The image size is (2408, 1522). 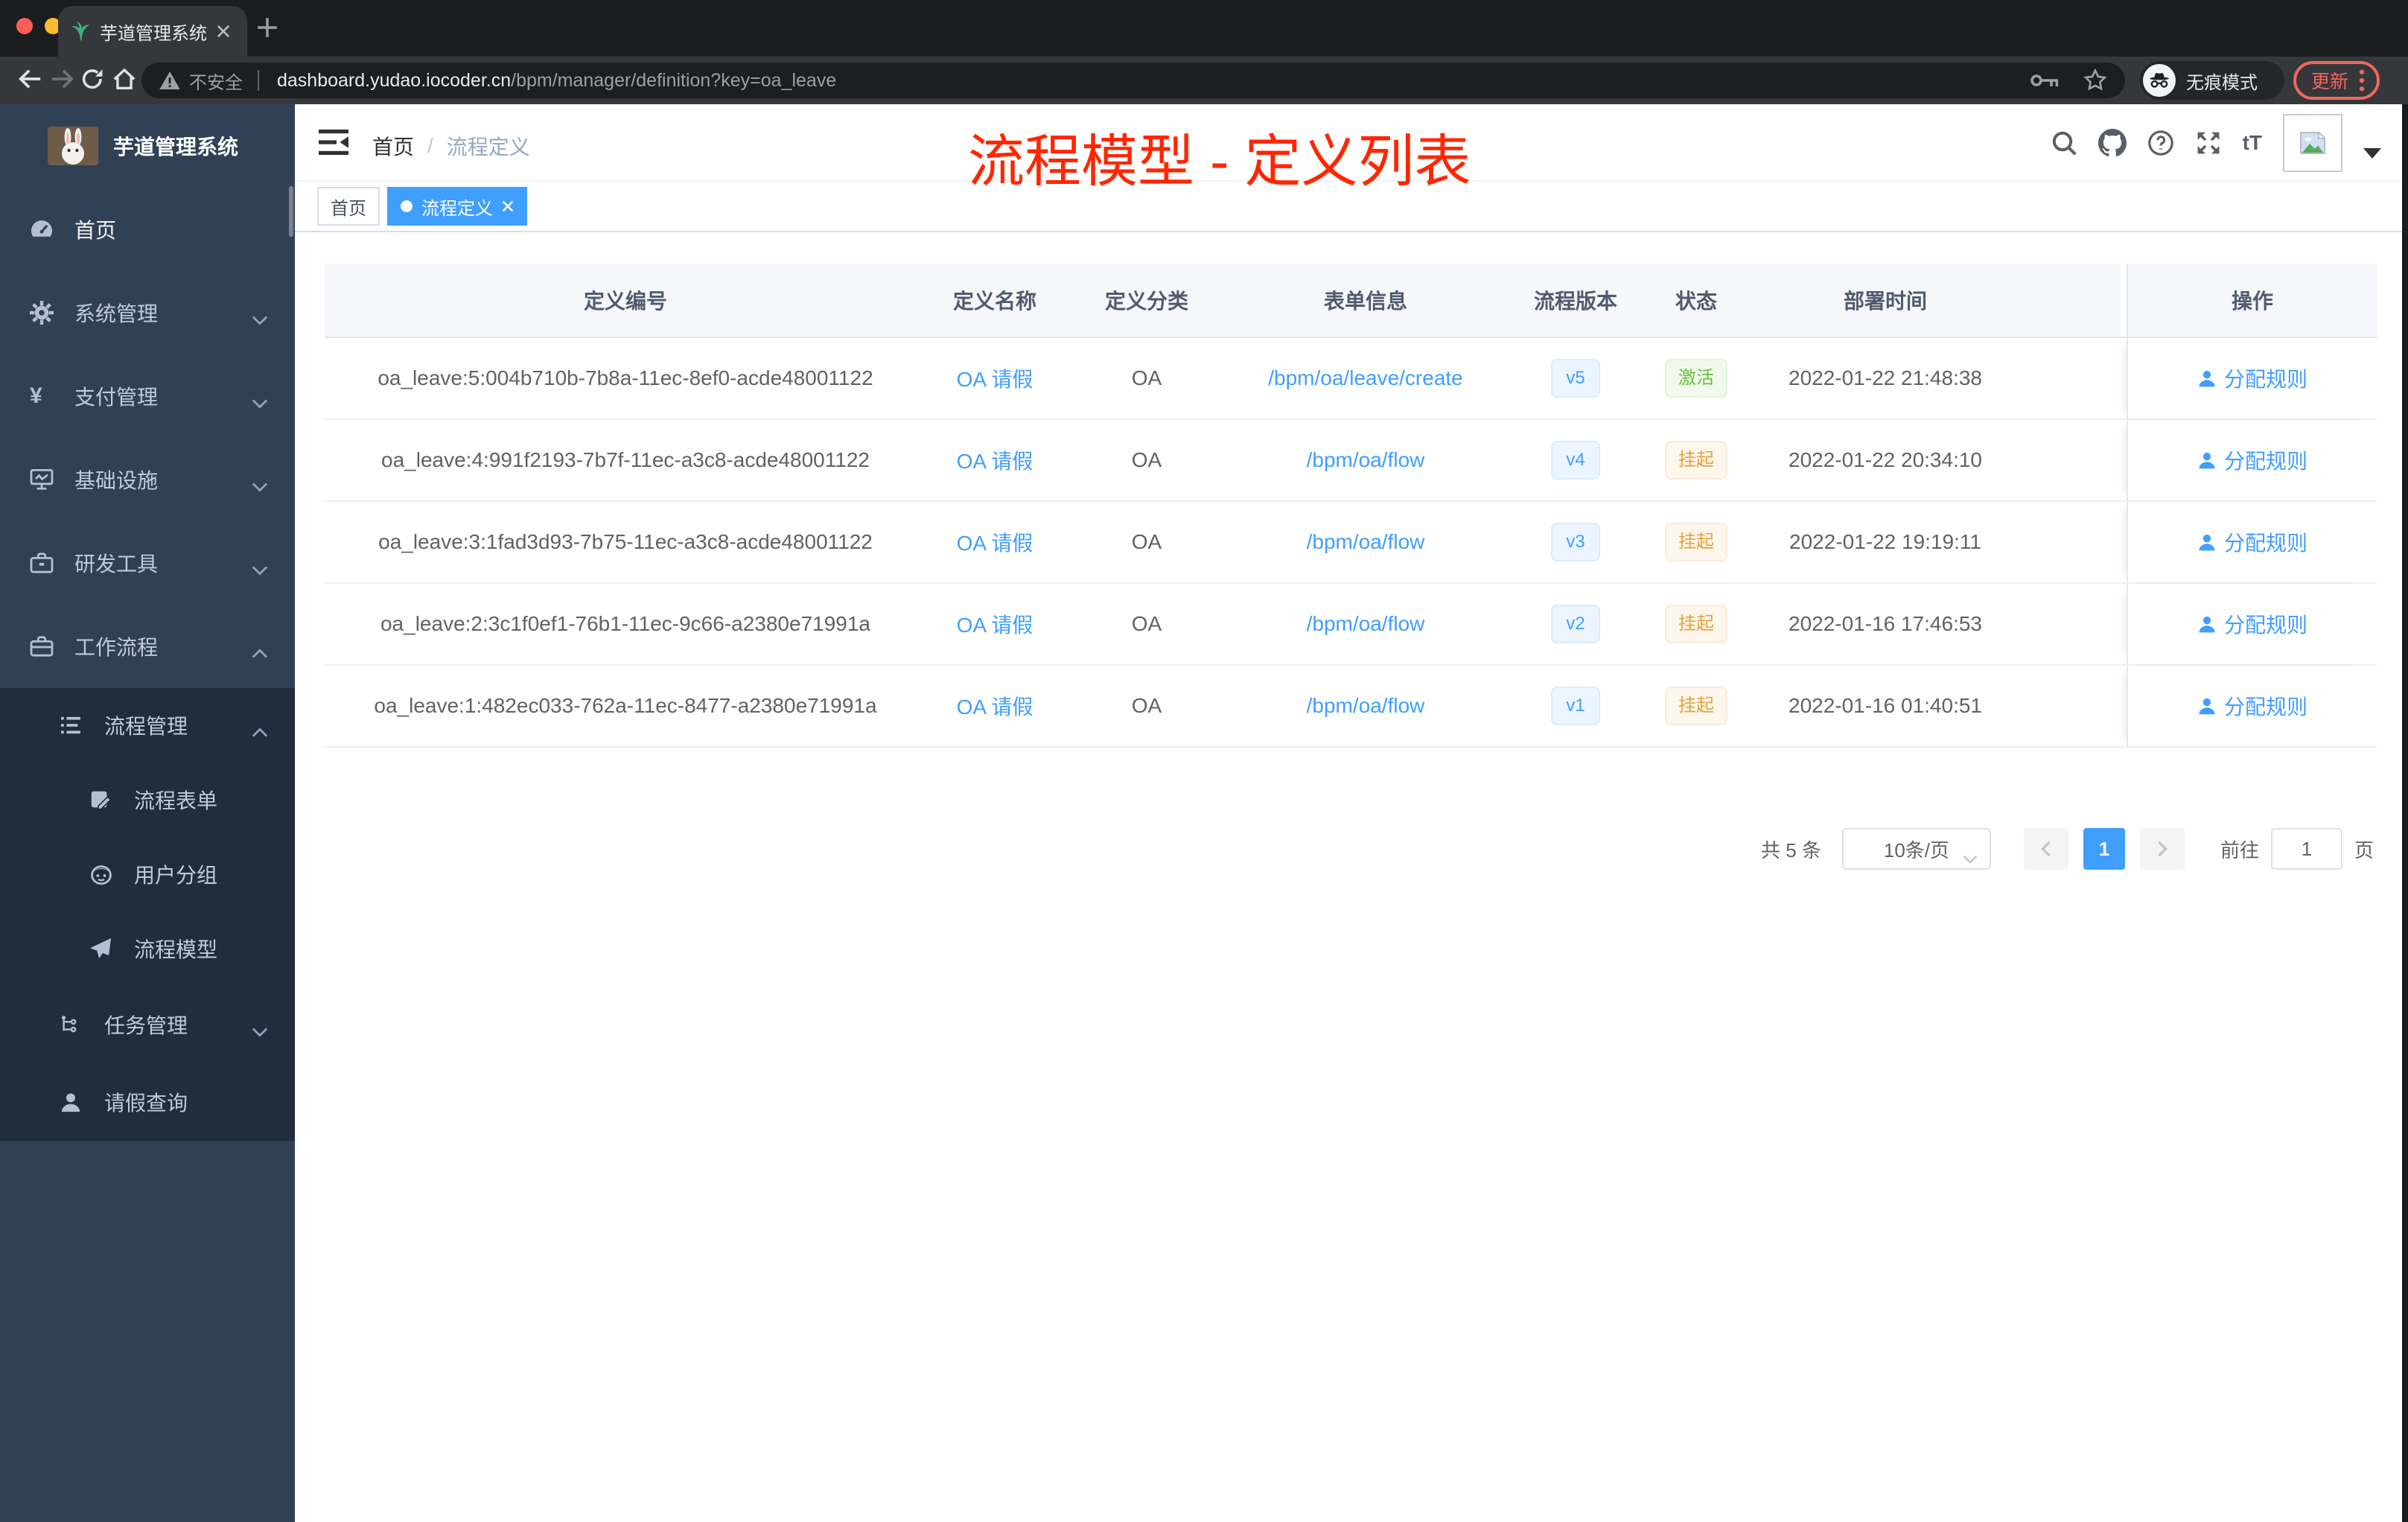 I want to click on incognito-chip: 无痕模式, so click(x=2212, y=80).